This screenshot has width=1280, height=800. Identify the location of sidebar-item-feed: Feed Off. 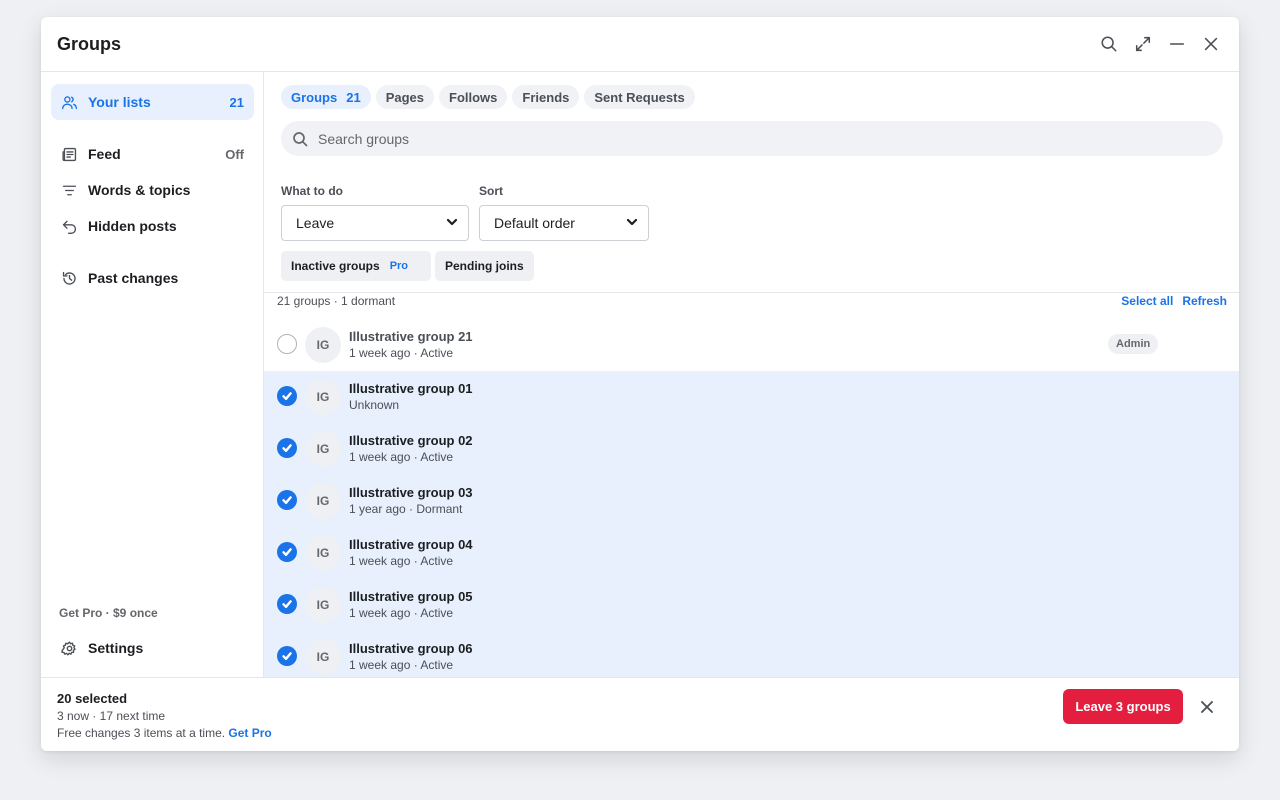
(152, 154).